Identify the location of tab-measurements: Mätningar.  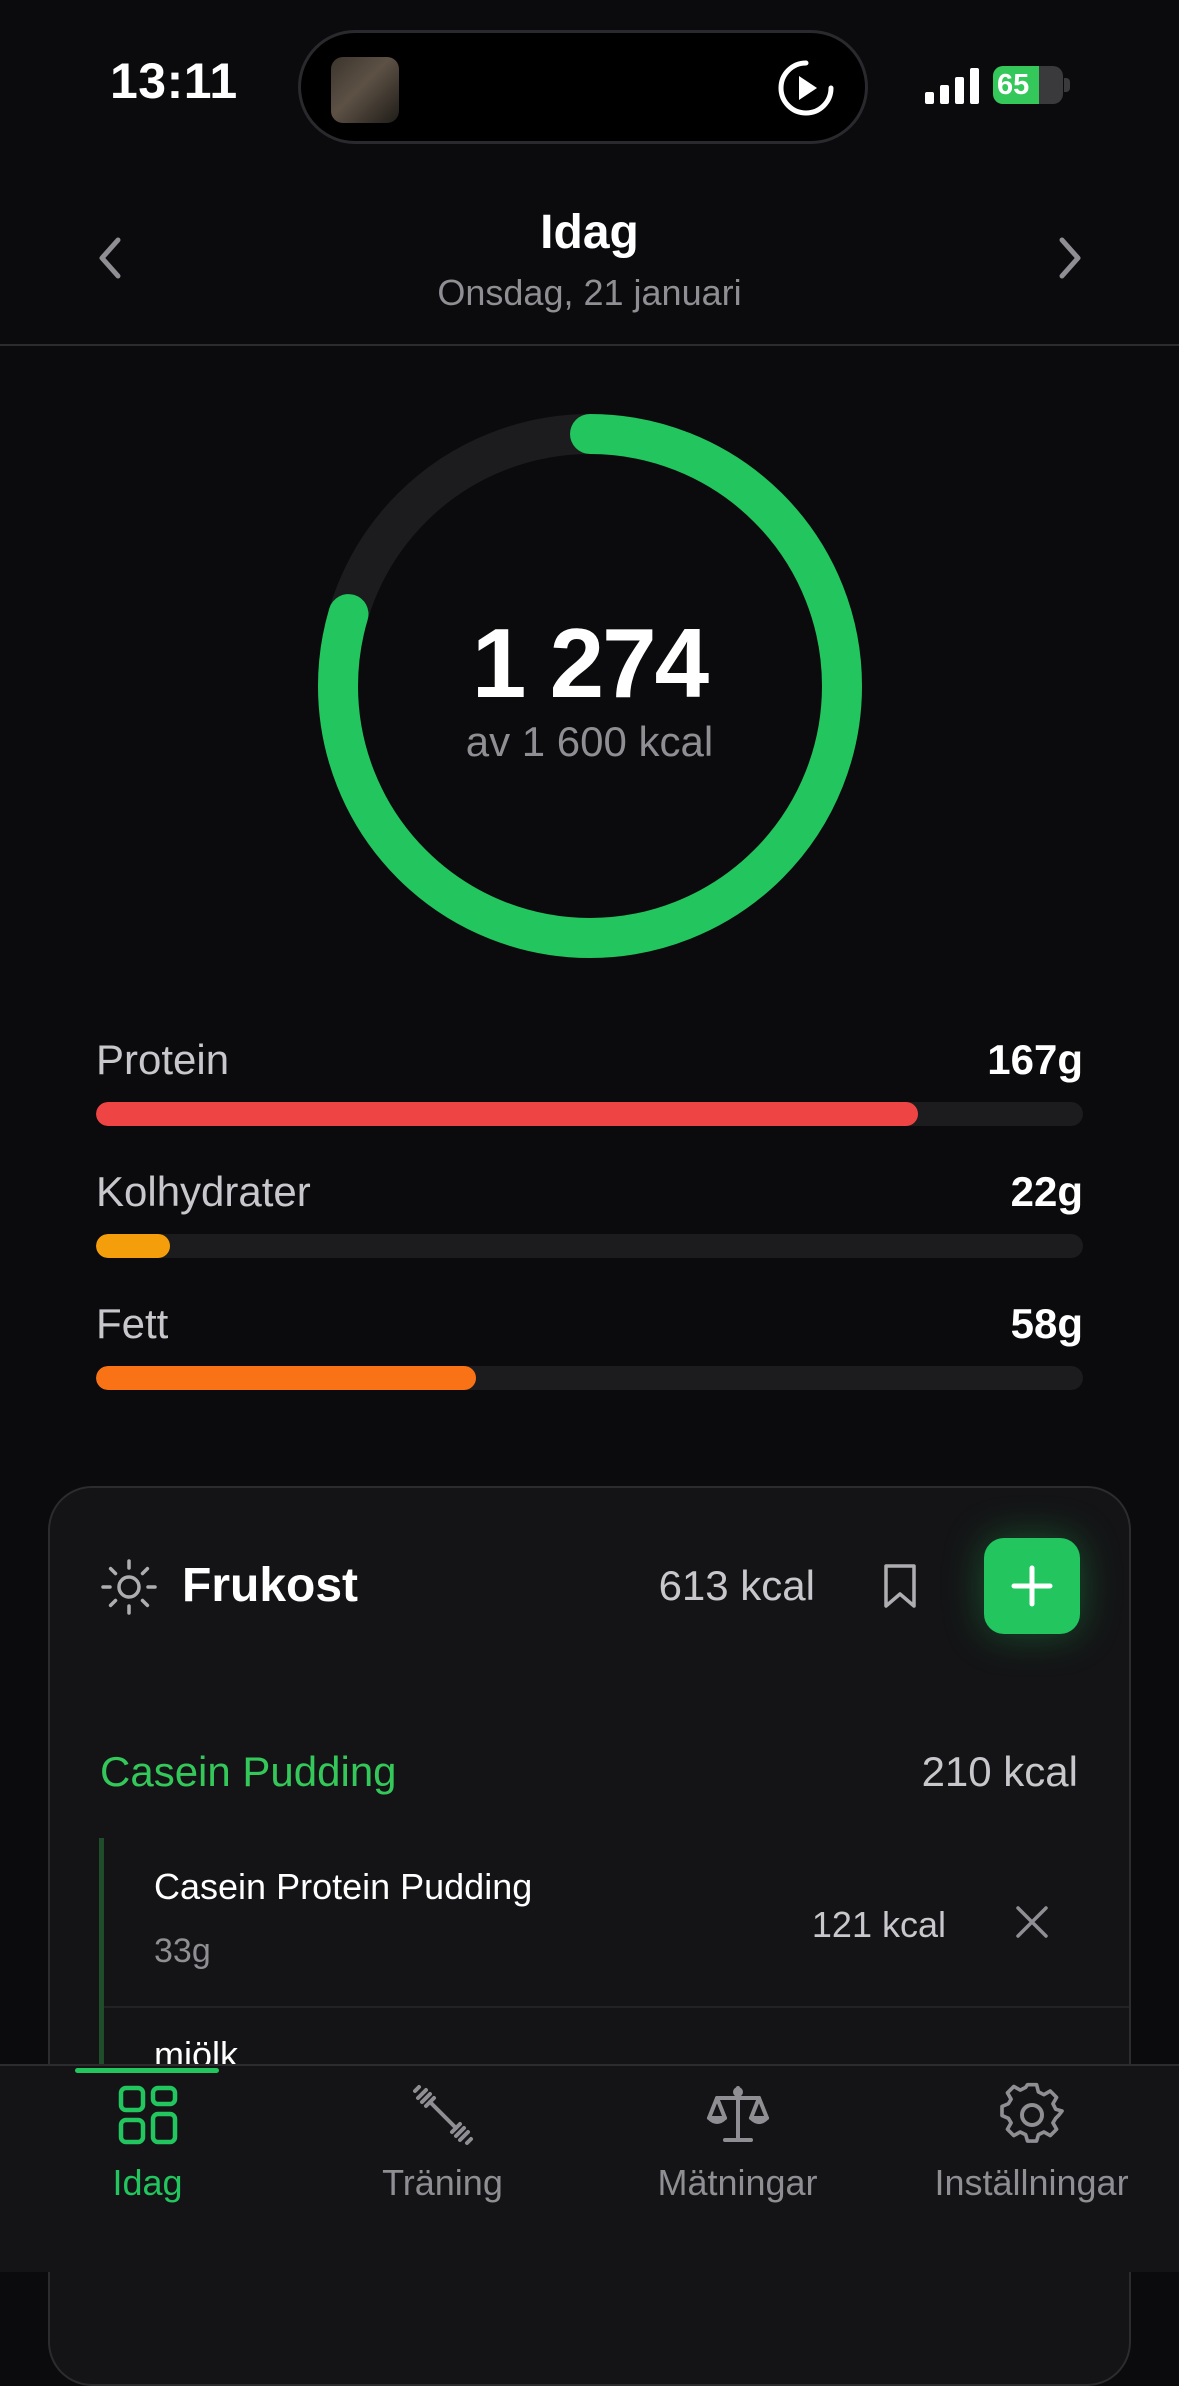
(737, 2168).